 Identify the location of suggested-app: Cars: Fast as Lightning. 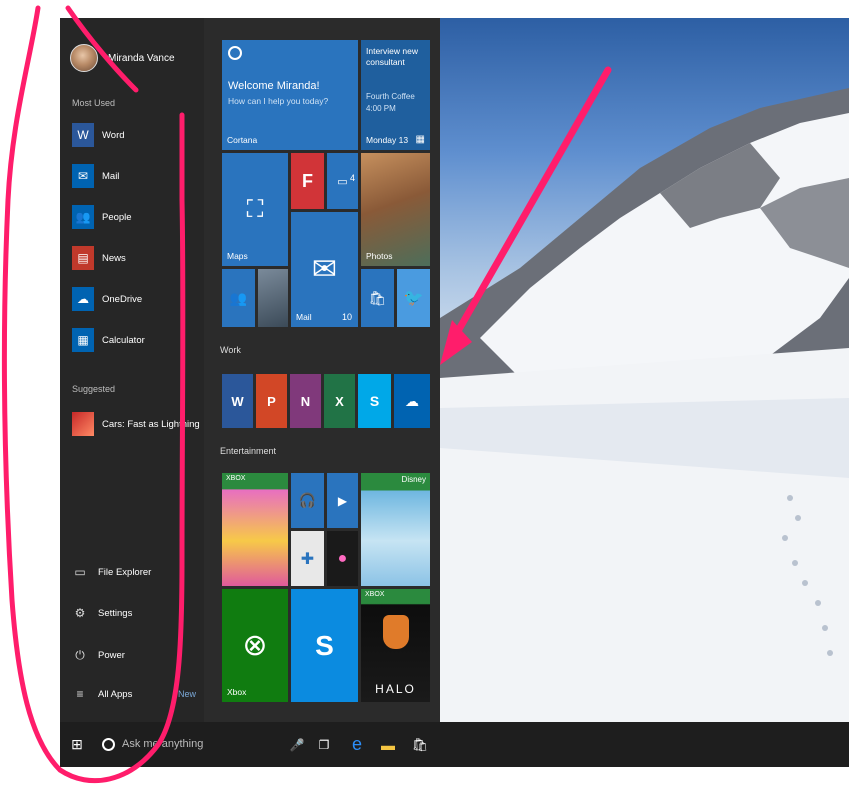
(137, 424).